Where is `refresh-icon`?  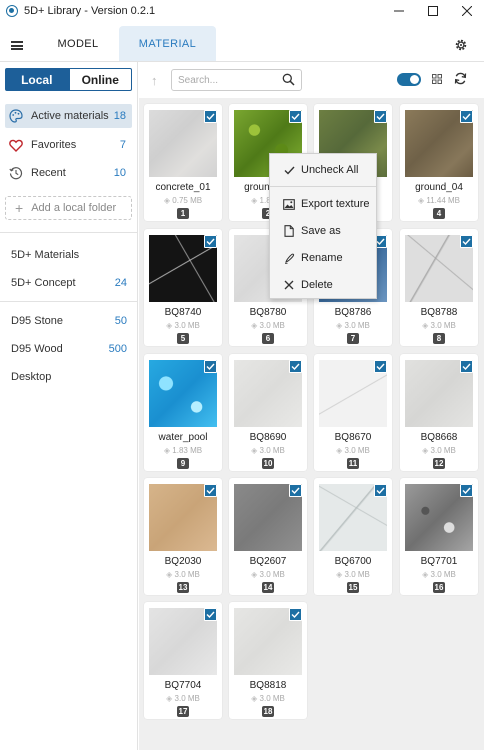
refresh-icon is located at coordinates (460, 78).